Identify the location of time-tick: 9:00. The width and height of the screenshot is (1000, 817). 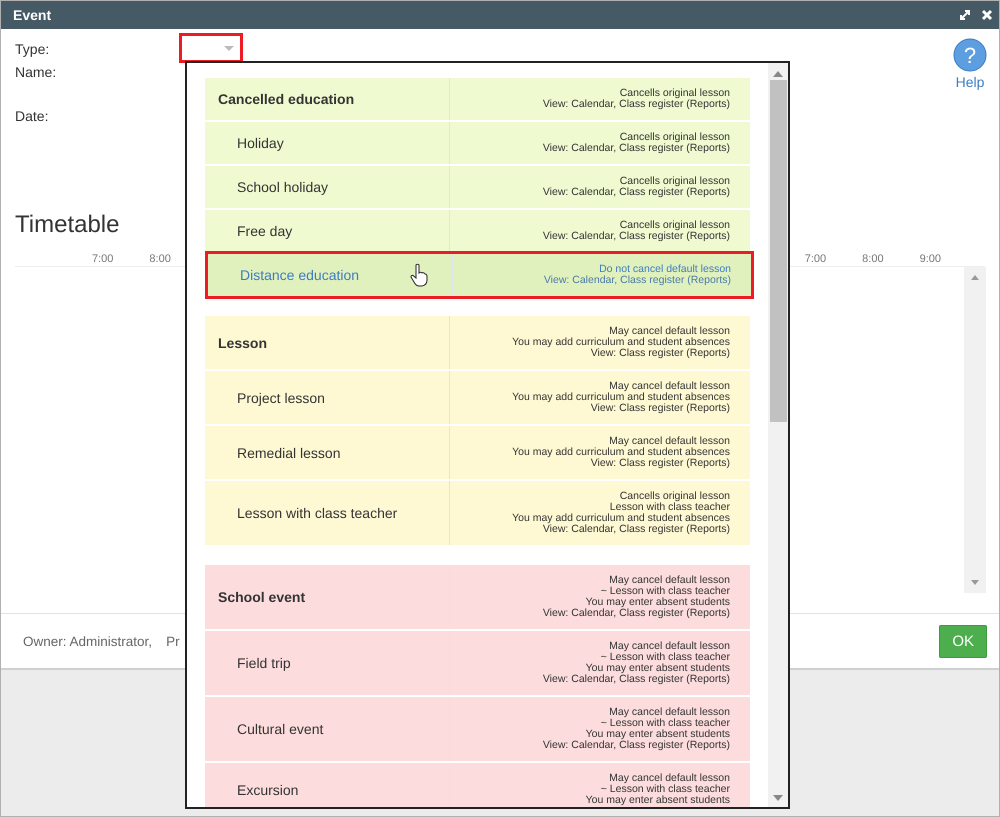
(930, 259).